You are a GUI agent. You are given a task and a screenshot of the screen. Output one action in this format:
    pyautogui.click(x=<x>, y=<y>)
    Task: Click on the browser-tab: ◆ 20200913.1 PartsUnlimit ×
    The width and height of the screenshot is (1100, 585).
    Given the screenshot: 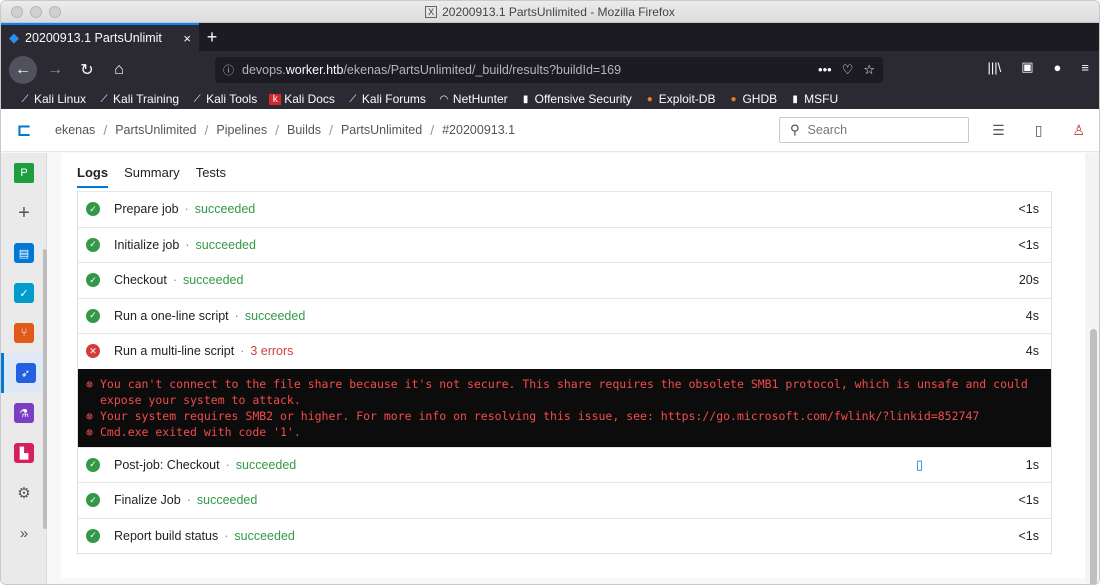 What is the action you would take?
    pyautogui.click(x=100, y=37)
    